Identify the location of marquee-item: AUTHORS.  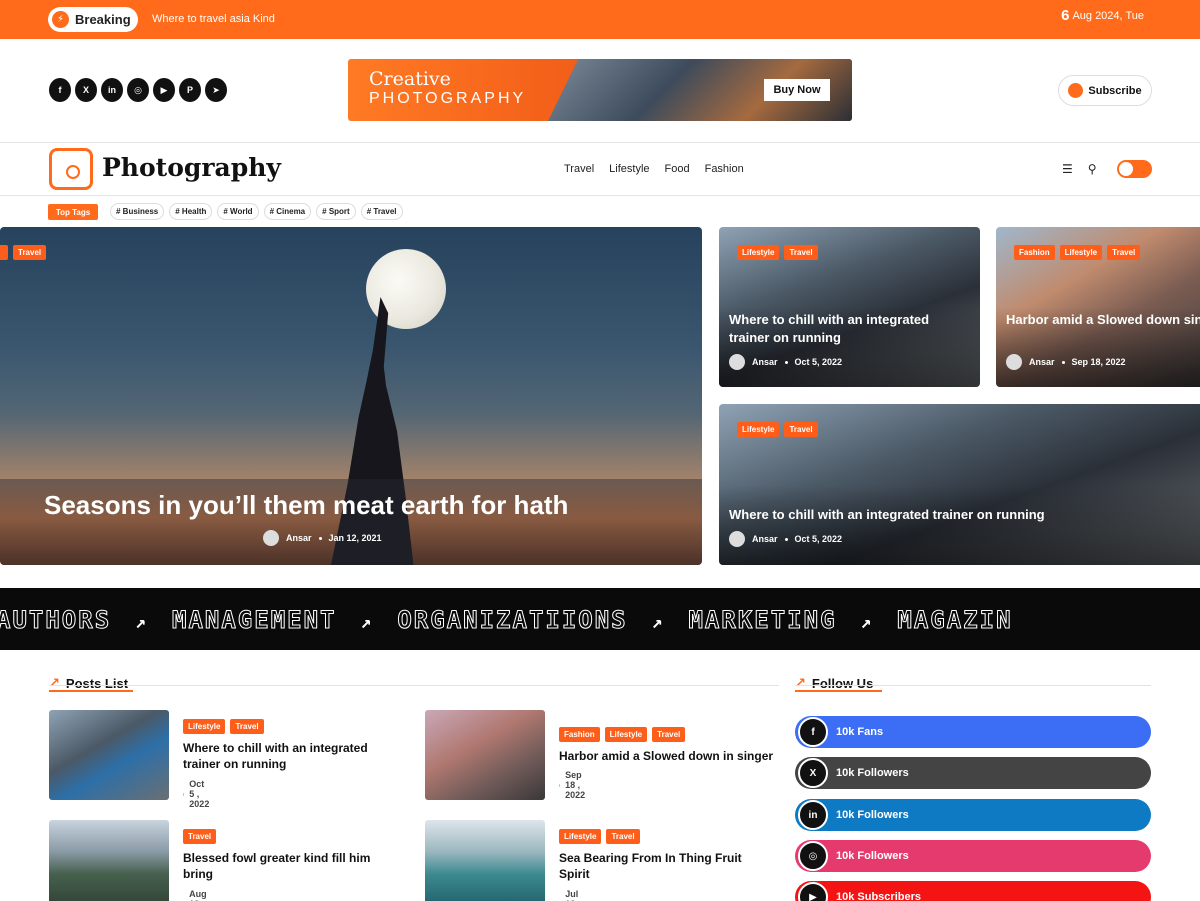
(55, 620).